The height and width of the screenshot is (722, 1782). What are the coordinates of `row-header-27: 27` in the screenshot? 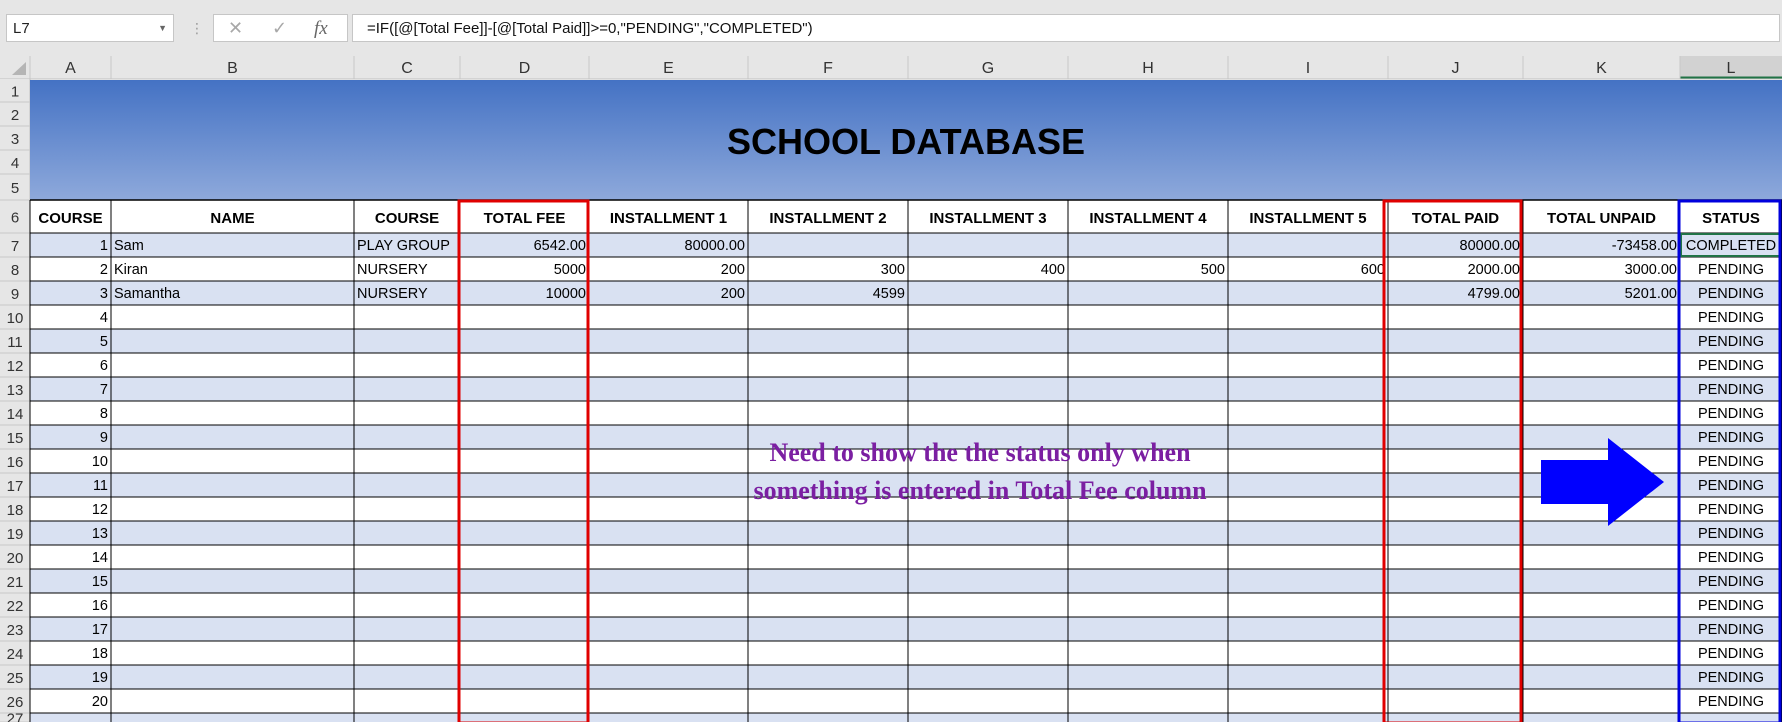 It's located at (15, 716).